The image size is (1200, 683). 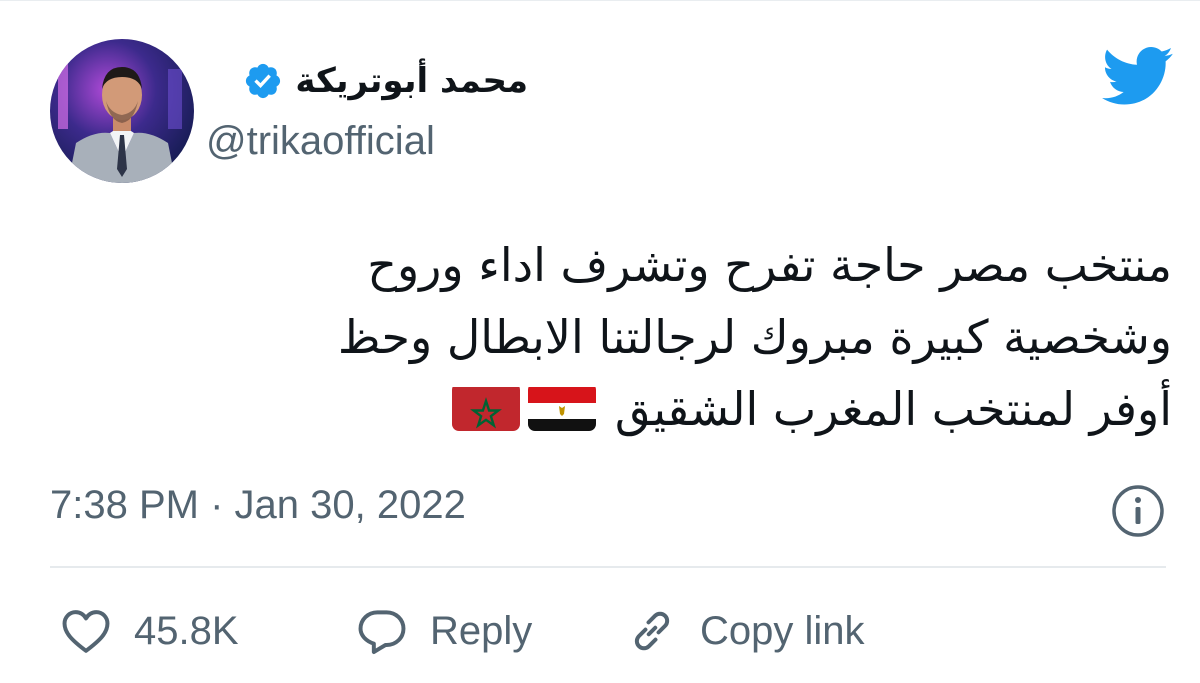 I want to click on avatar-image, so click(x=122, y=111).